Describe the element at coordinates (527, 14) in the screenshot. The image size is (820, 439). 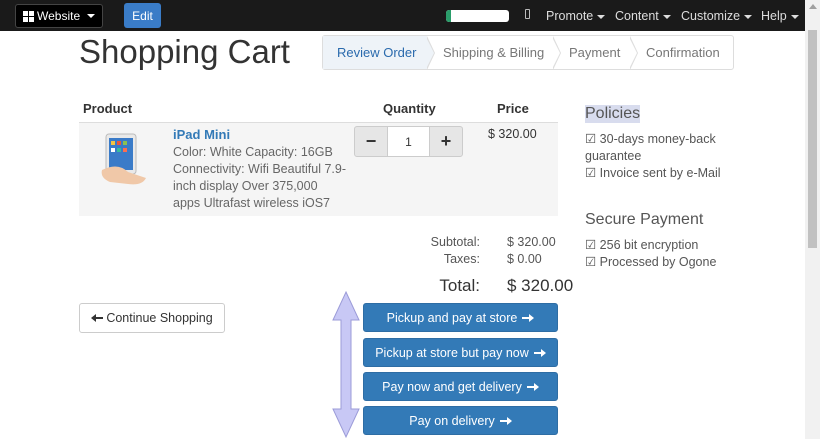
I see `mobile-preview-icon` at that location.